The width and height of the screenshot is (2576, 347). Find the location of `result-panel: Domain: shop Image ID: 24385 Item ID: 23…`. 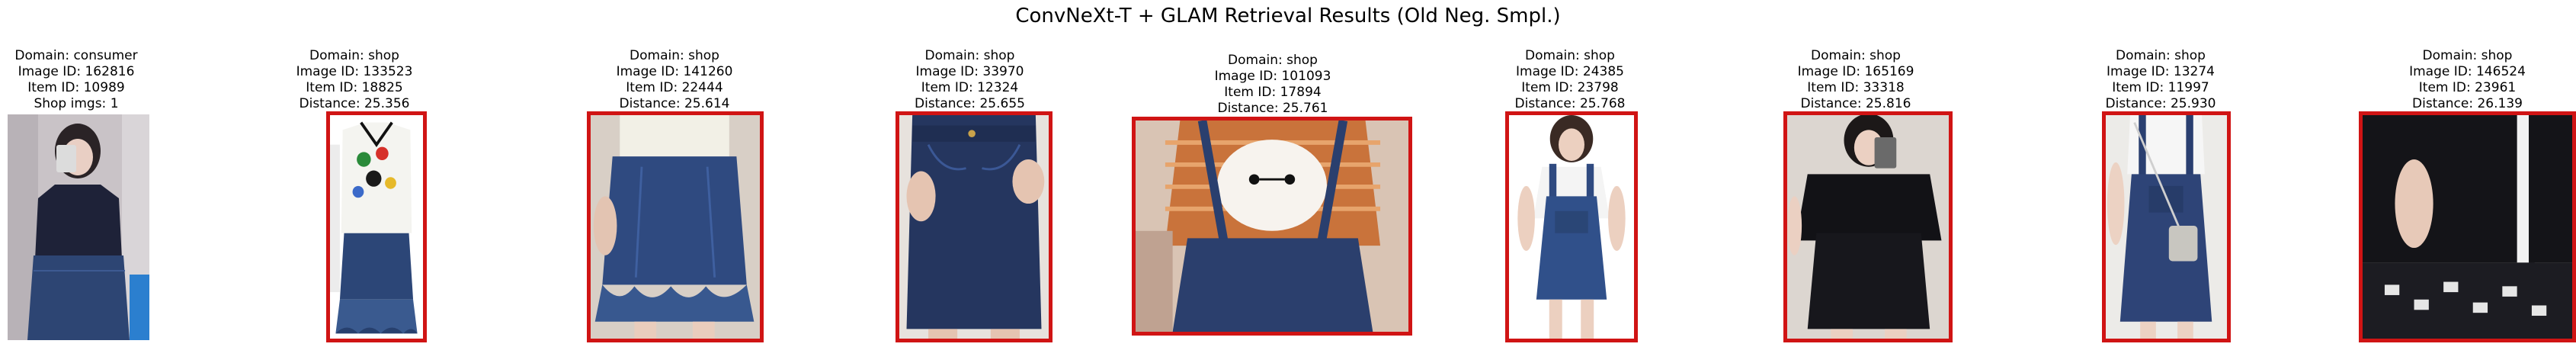

result-panel: Domain: shop Image ID: 24385 Item ID: 23… is located at coordinates (1570, 173).